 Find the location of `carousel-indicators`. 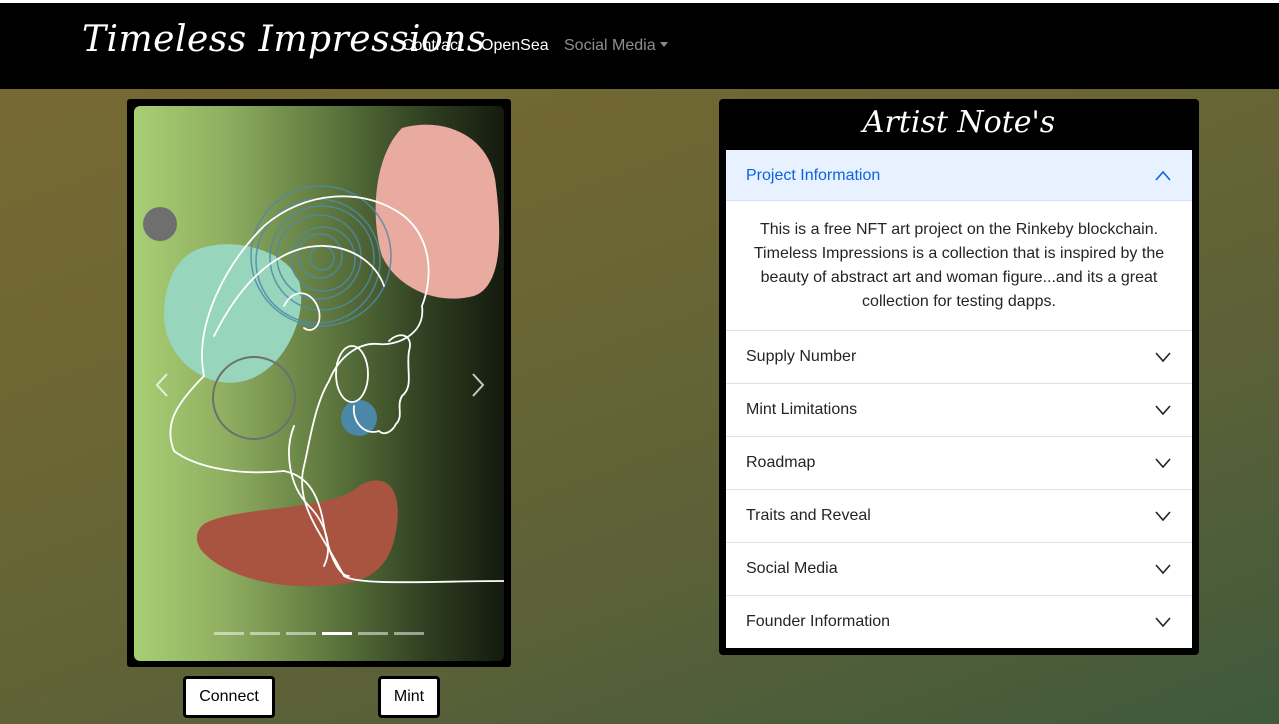

carousel-indicators is located at coordinates (319, 633).